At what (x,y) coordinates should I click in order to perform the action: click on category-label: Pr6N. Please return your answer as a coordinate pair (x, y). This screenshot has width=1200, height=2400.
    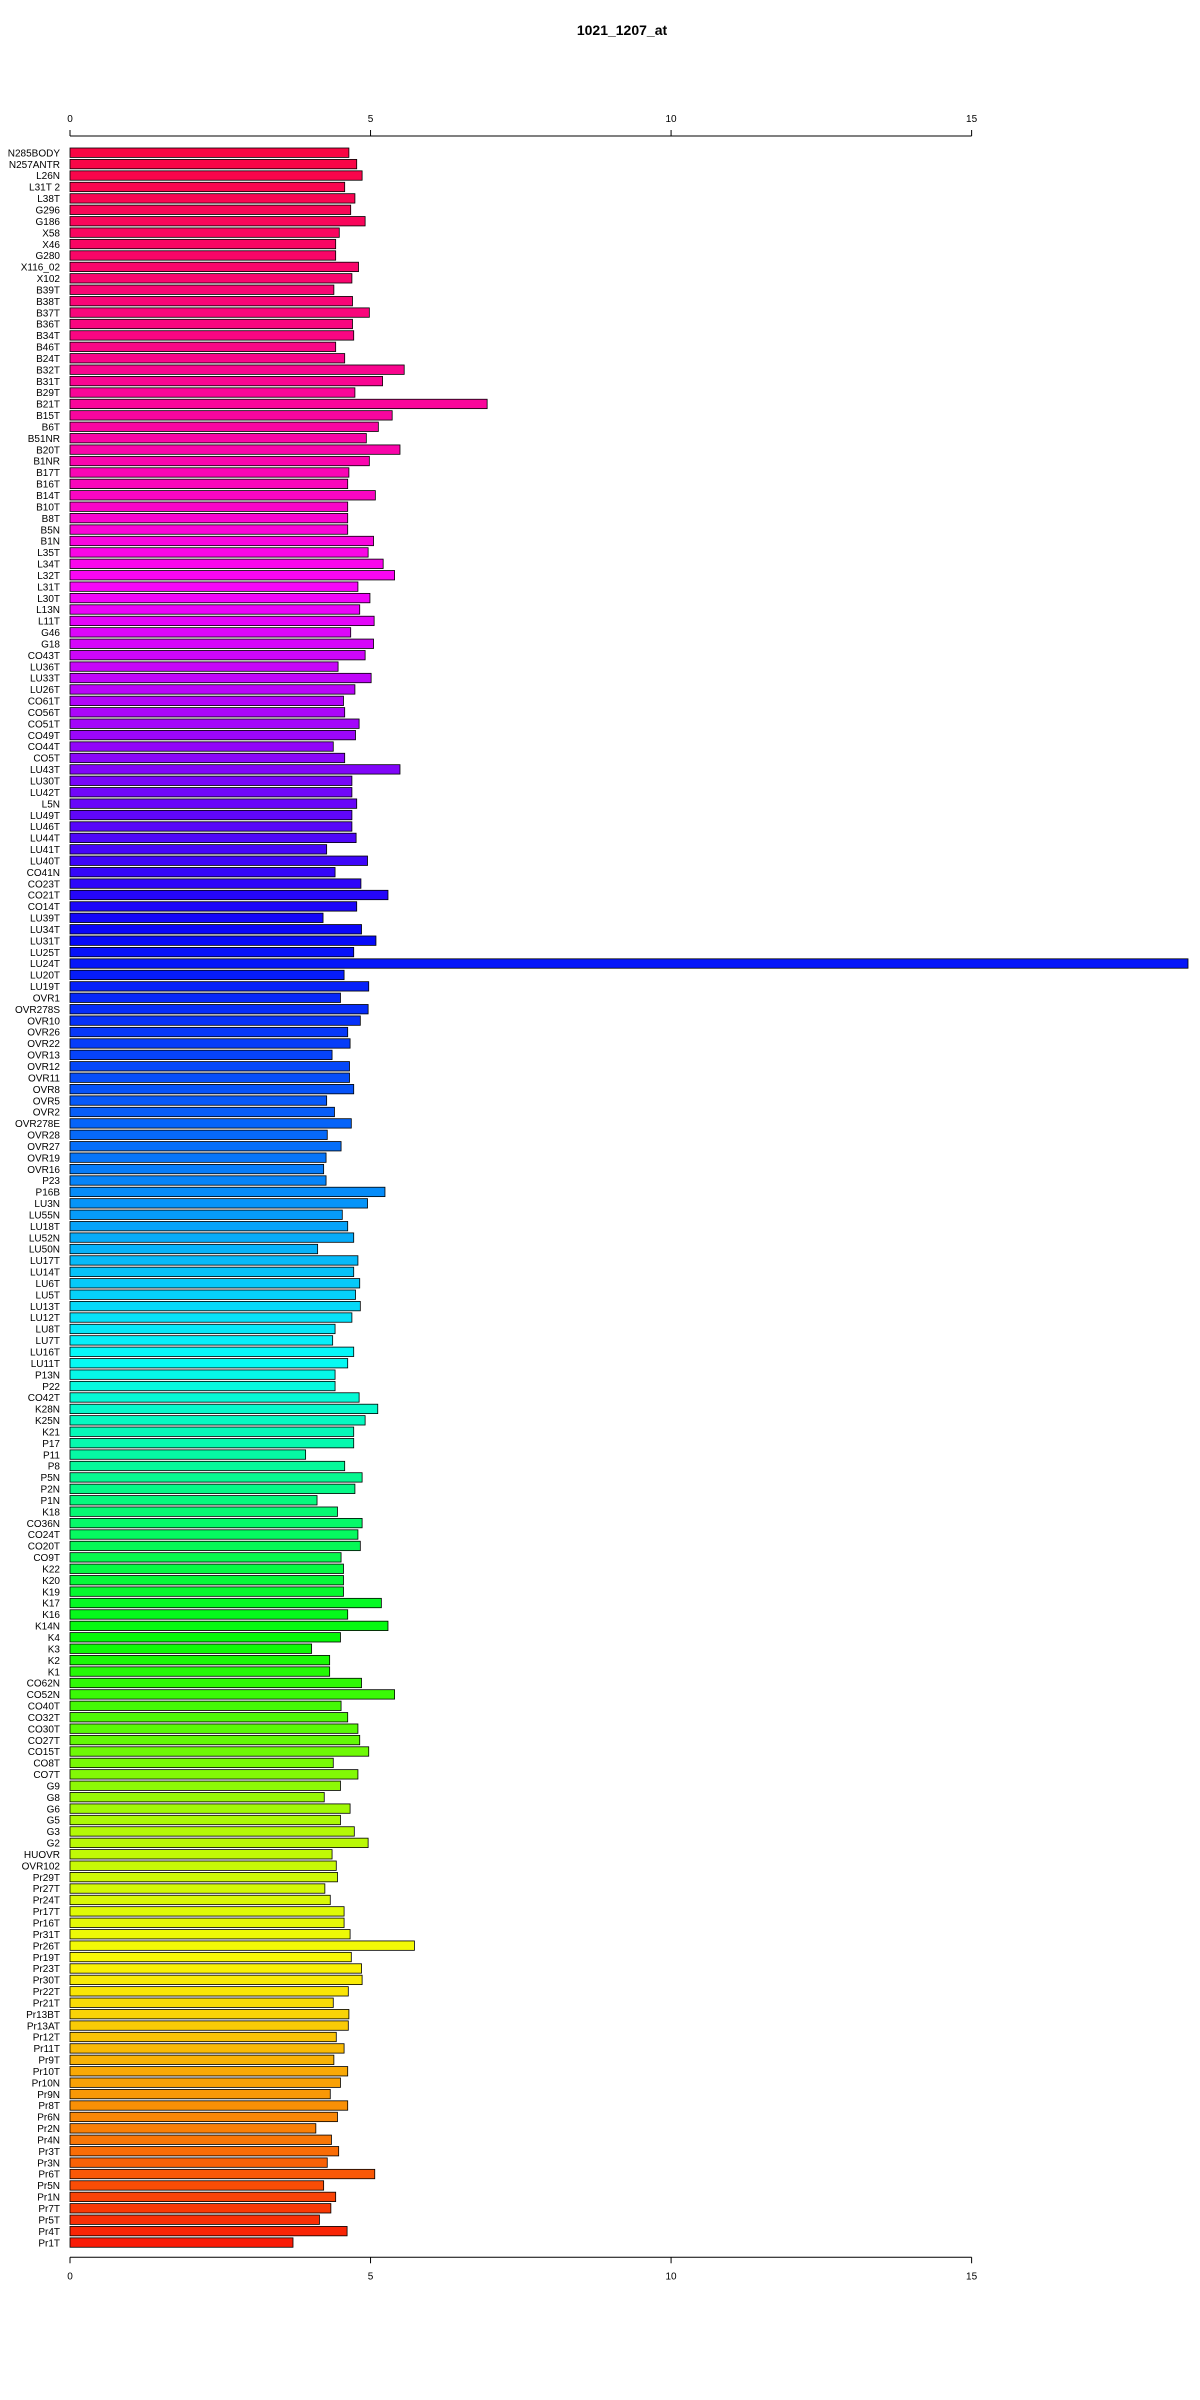
    Looking at the image, I should click on (48, 2118).